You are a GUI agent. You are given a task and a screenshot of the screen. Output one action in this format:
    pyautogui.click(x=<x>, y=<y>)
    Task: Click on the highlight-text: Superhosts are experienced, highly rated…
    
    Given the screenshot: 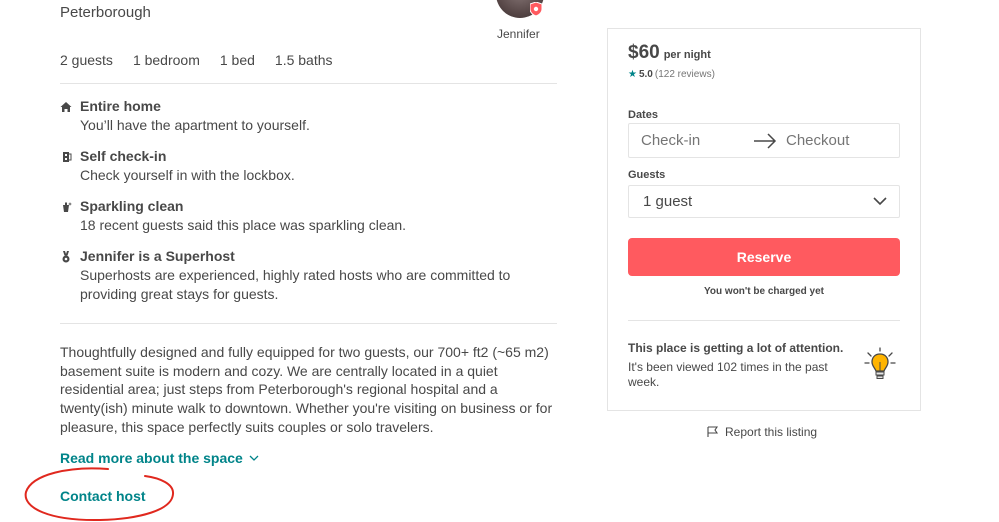 What is the action you would take?
    pyautogui.click(x=295, y=284)
    